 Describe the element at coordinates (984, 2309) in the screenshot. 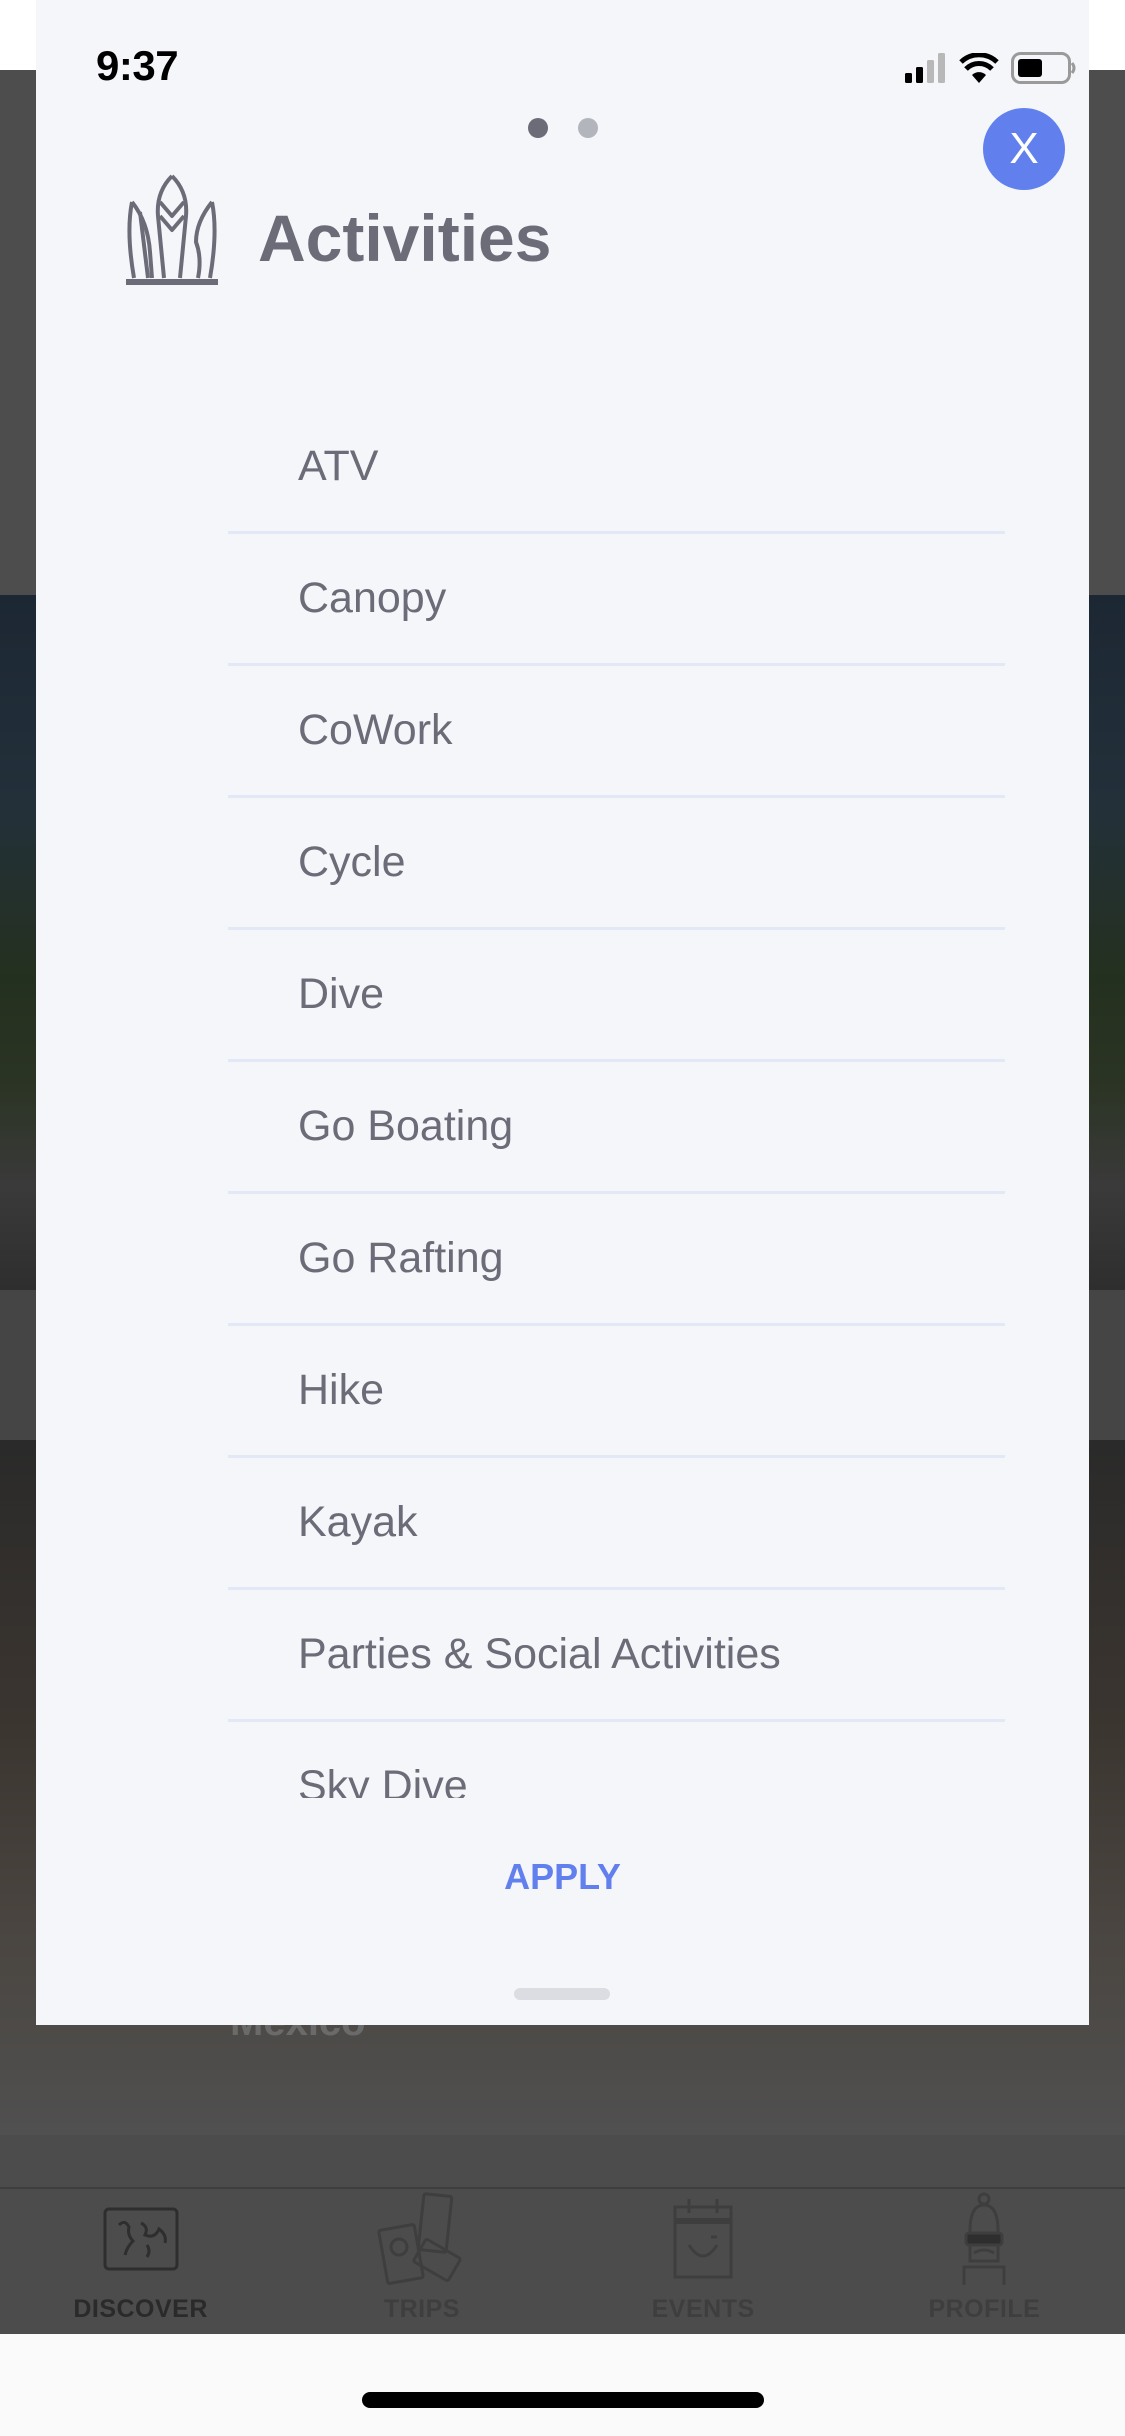

I see `tab-label: PROFILE` at that location.